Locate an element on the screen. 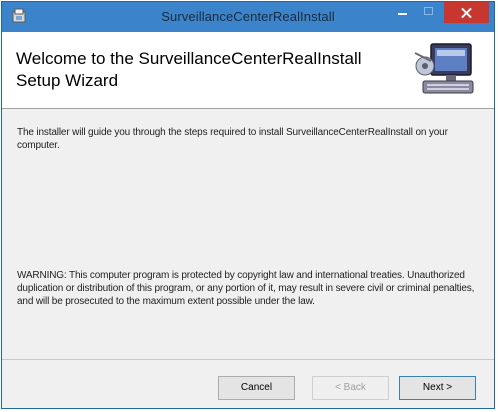  cancel-button: Cancel is located at coordinates (256, 388).